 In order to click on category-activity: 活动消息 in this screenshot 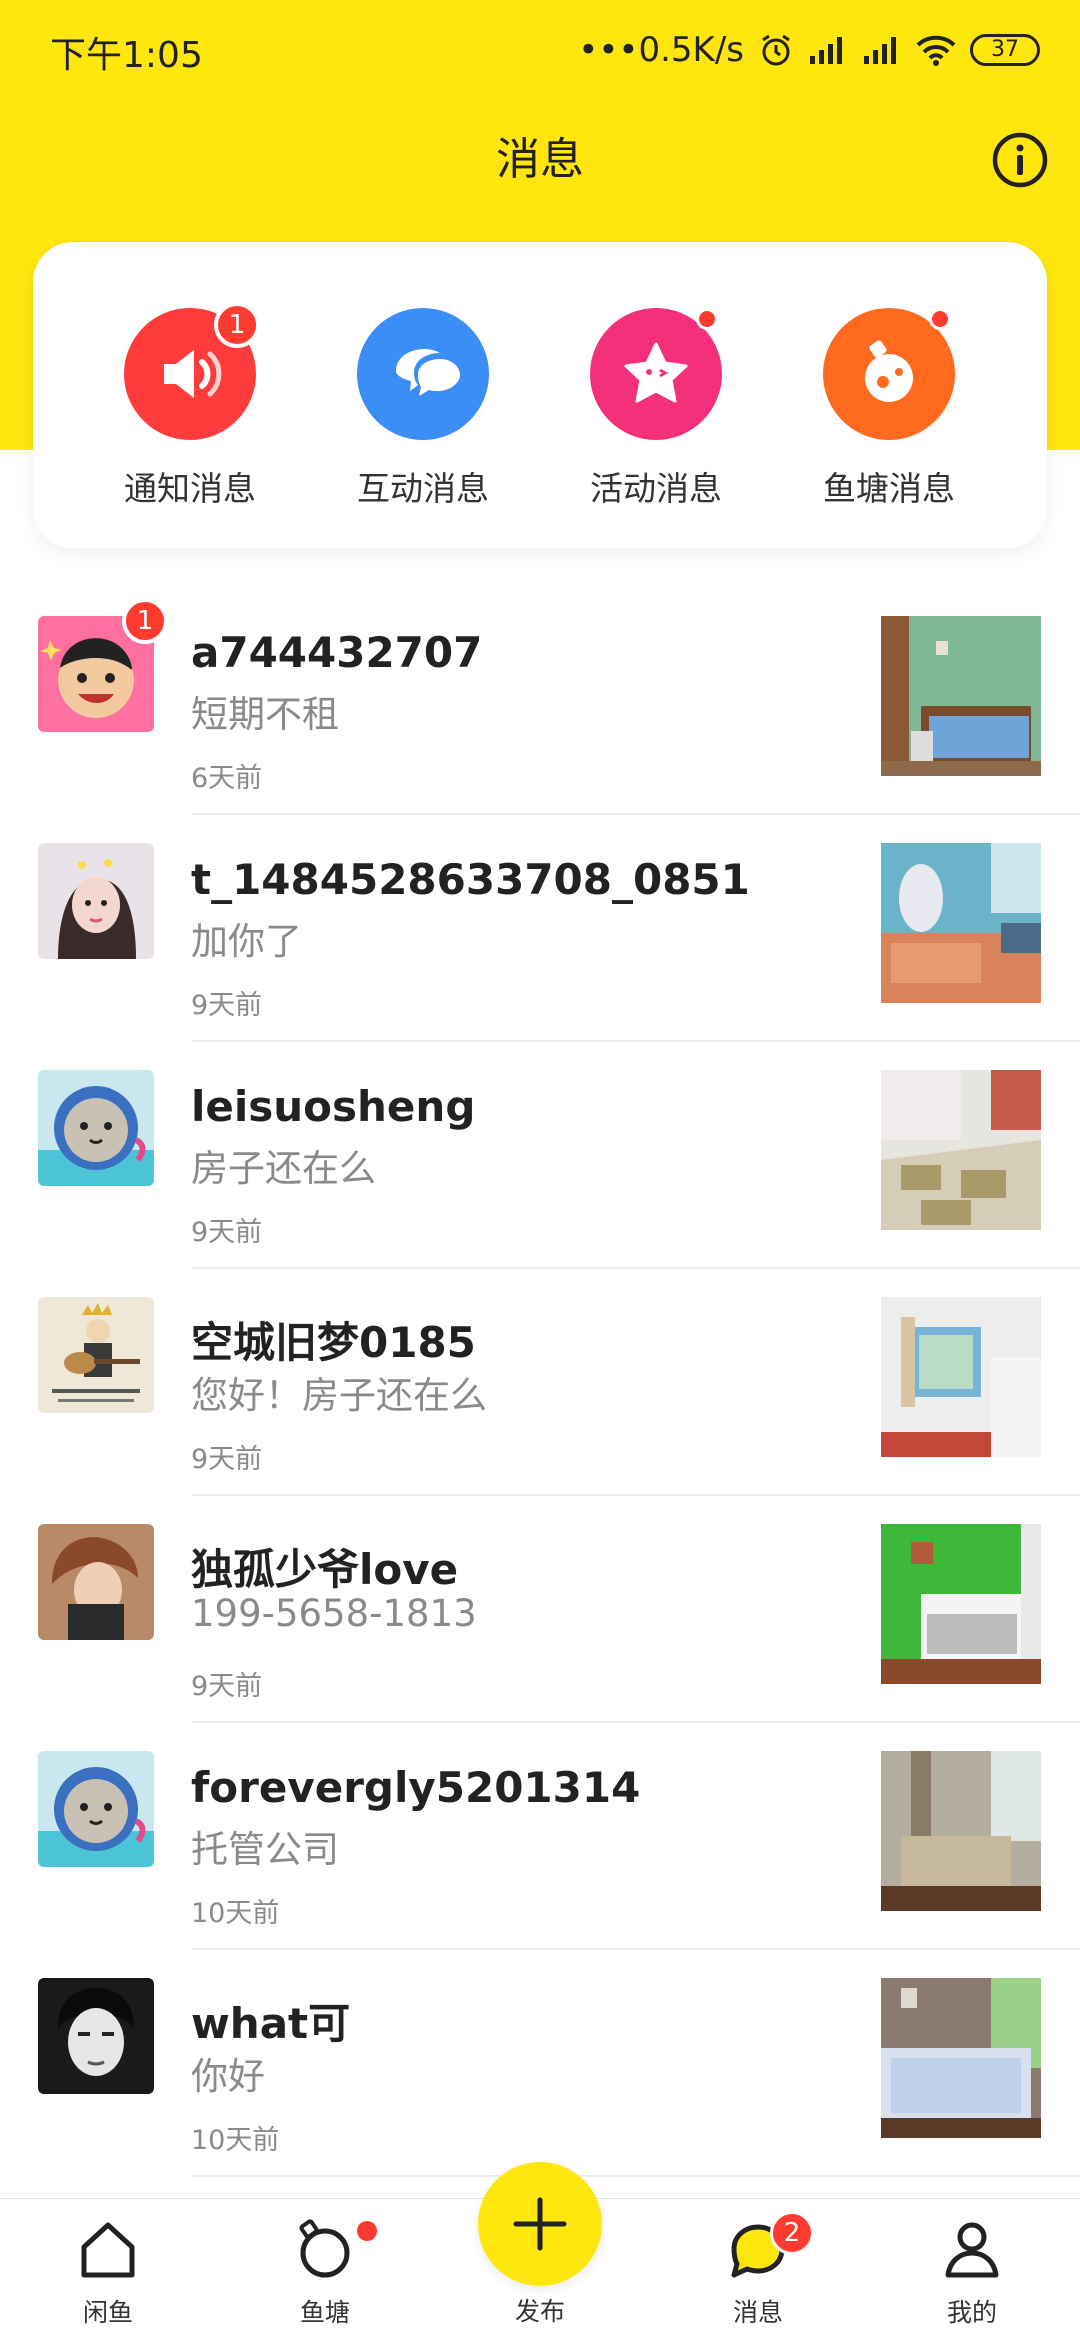, I will do `click(656, 409)`.